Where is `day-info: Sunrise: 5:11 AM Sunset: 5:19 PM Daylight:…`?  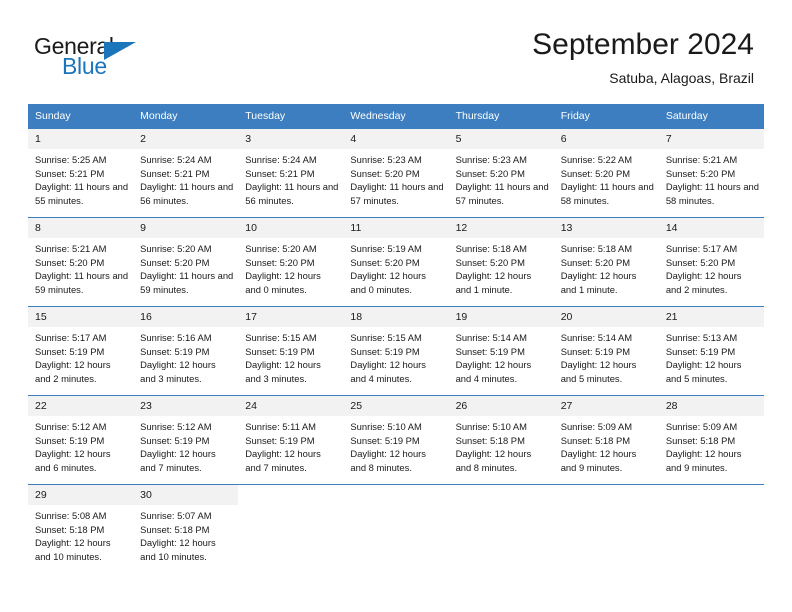
day-info: Sunrise: 5:11 AM Sunset: 5:19 PM Daylight:… is located at coordinates (290, 445).